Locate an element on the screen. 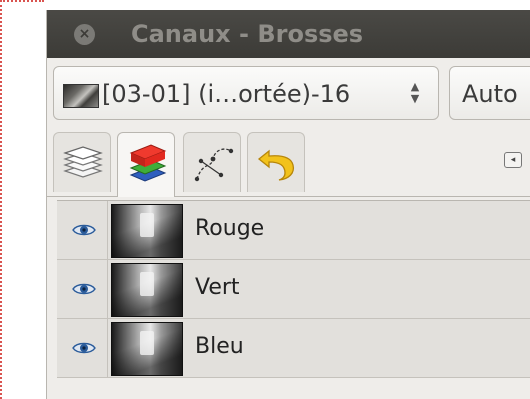 This screenshot has width=530, height=399. paths-icon is located at coordinates (214, 165).